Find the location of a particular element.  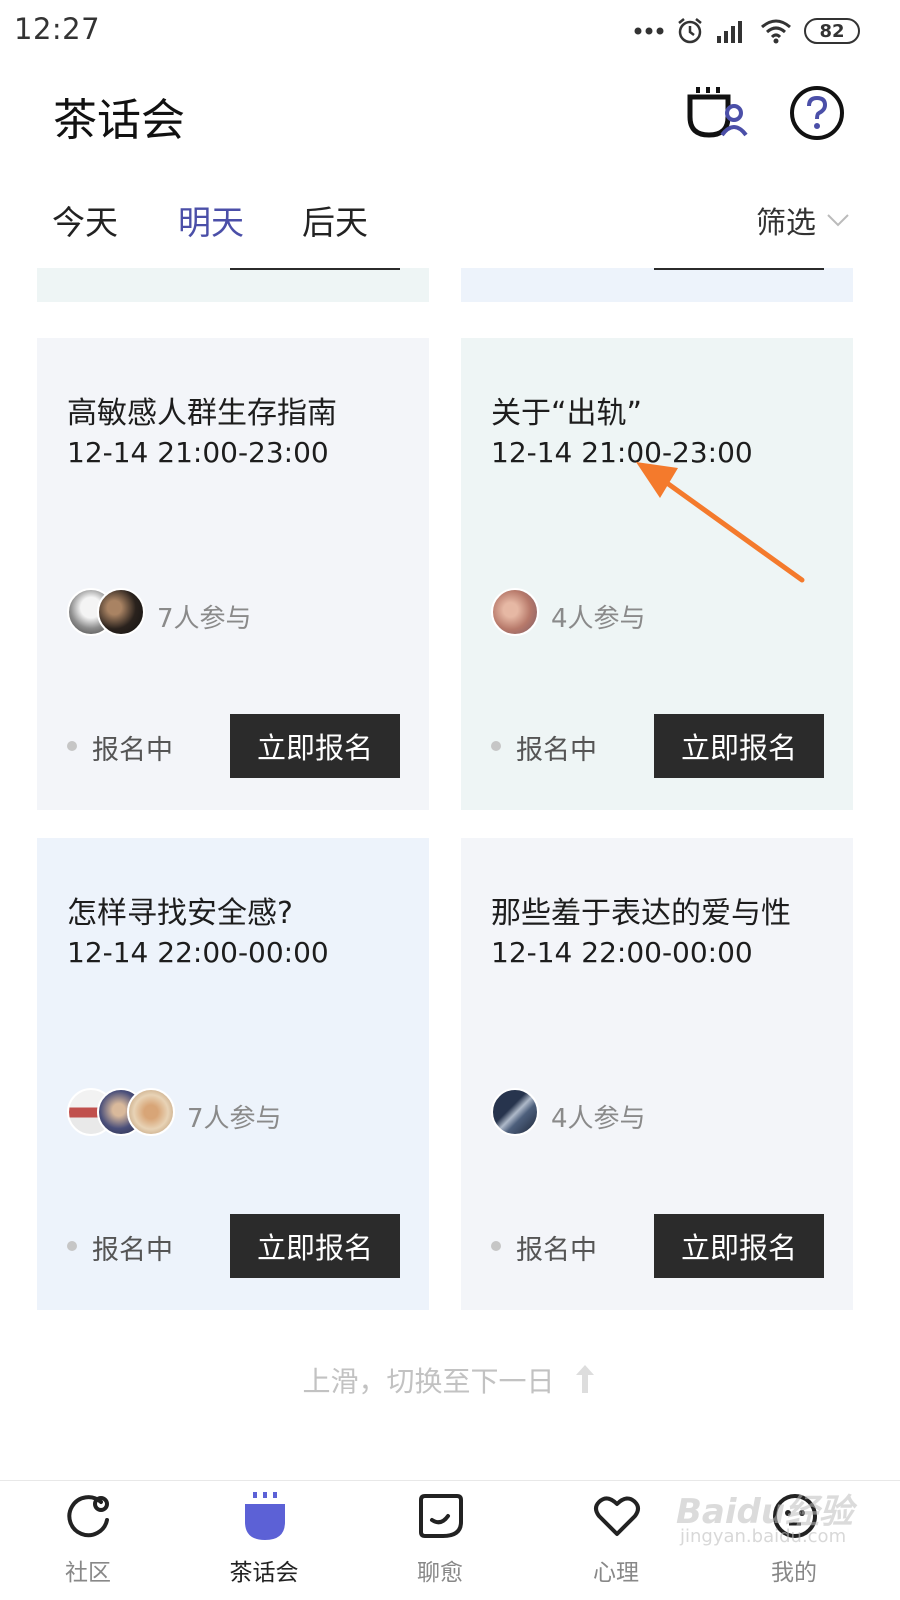

swipe-hint: 上滑，切换至下一日 is located at coordinates (450, 1380).